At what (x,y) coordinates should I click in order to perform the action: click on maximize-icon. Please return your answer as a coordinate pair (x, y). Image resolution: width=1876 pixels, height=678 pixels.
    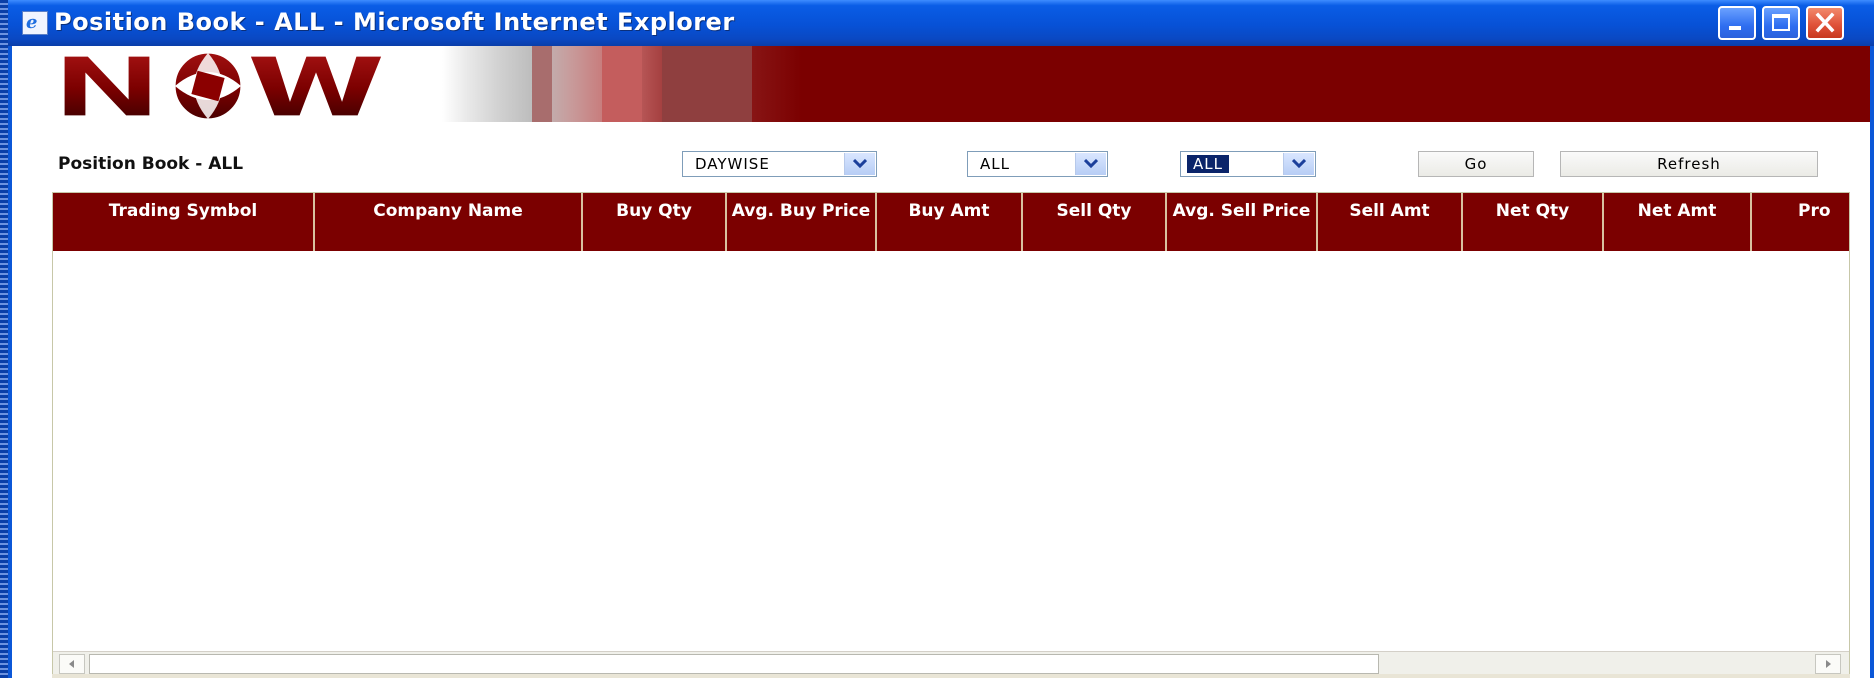
    Looking at the image, I should click on (1781, 22).